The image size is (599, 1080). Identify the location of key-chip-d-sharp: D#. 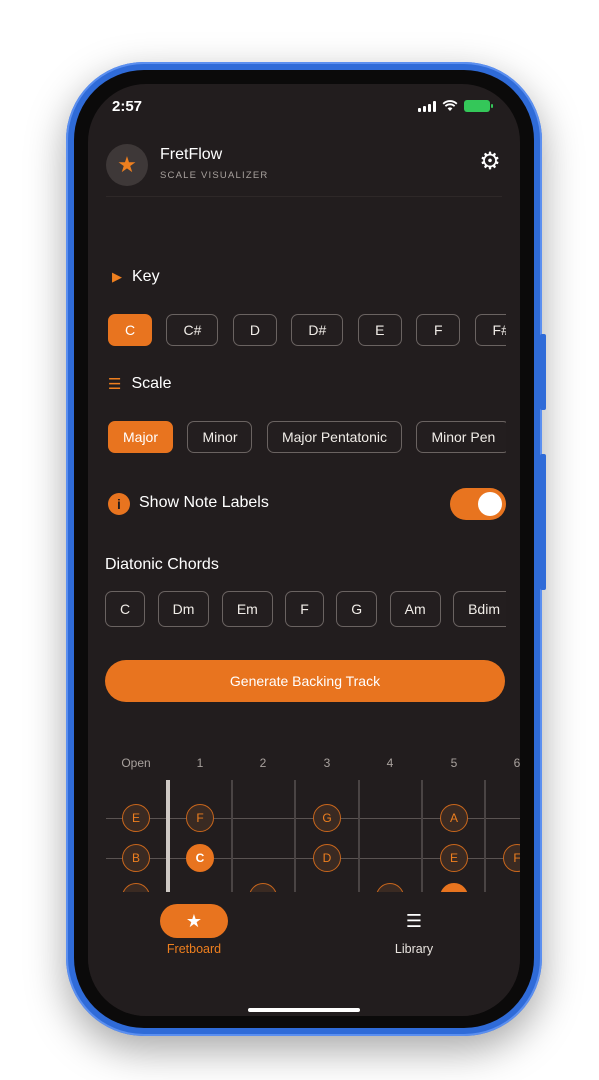
(317, 330).